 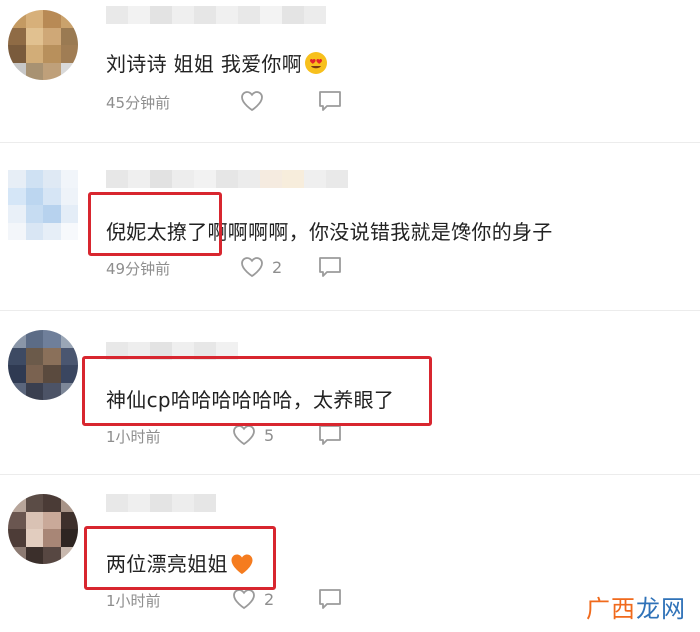 I want to click on comment-text-content: 刘诗诗 姐姐 我爱你啊, so click(x=204, y=64).